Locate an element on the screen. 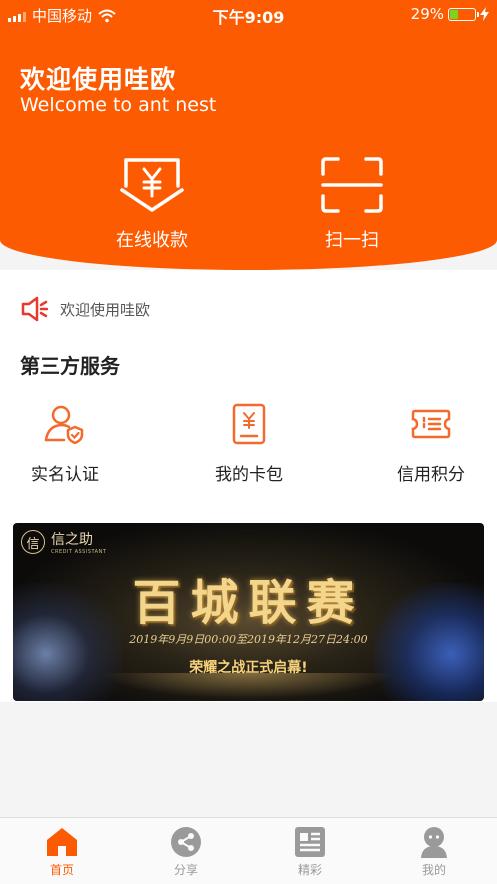 The width and height of the screenshot is (497, 884). brand-seal-icon: 信 is located at coordinates (33, 542).